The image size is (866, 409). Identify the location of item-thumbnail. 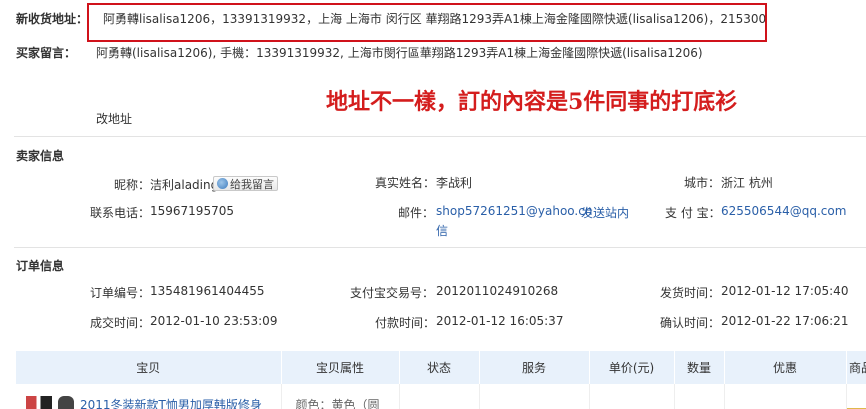
(39, 402).